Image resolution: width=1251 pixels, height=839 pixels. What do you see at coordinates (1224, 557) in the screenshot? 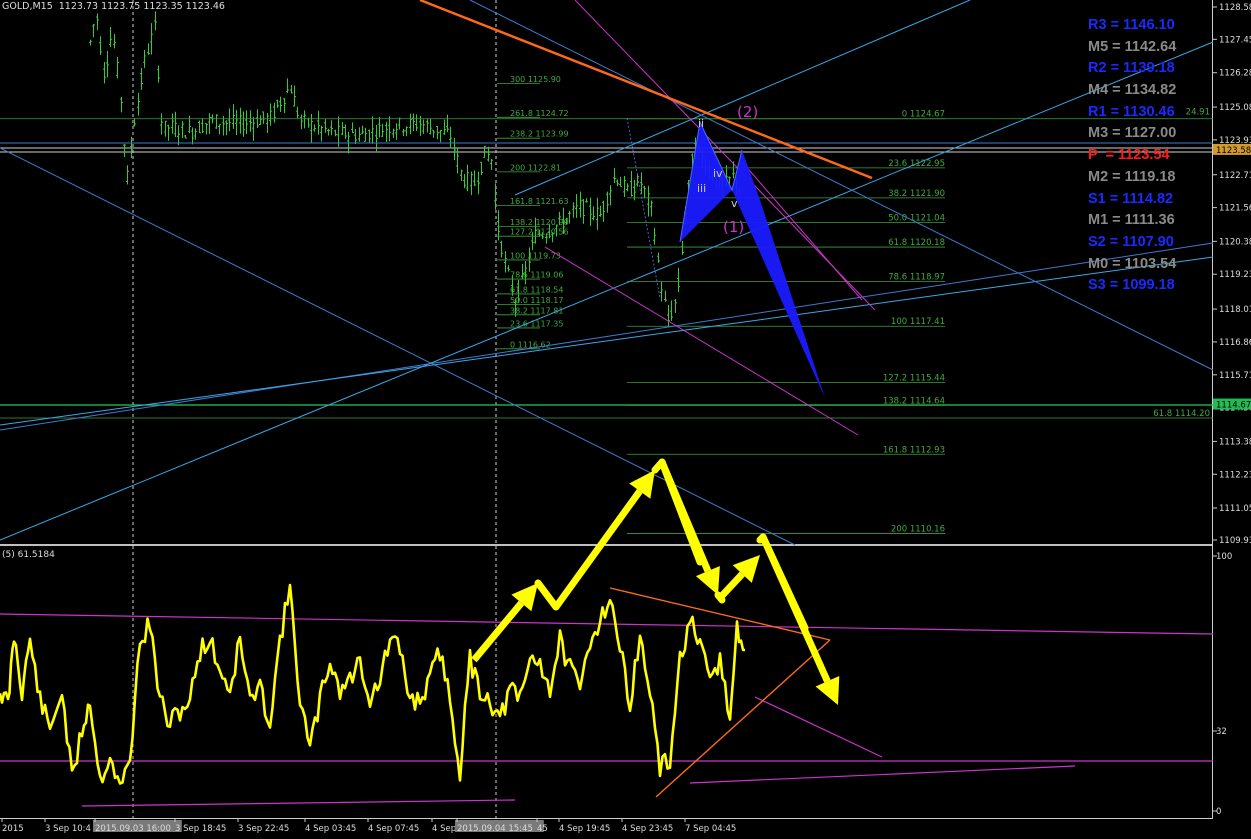
I see `indicator-tick-label: 100` at bounding box center [1224, 557].